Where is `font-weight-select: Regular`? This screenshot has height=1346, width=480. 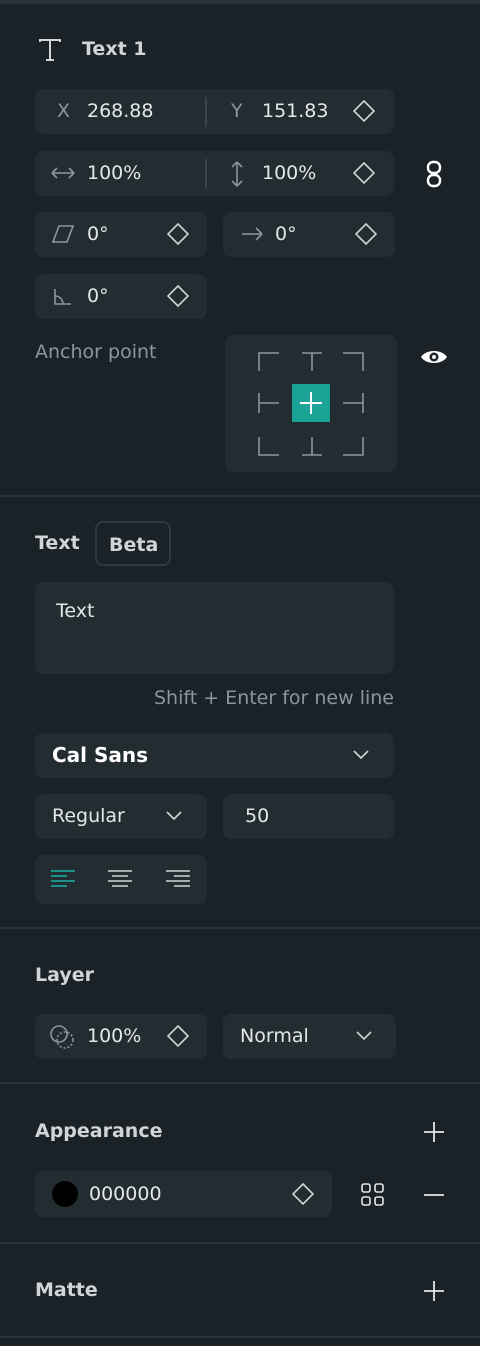
font-weight-select: Regular is located at coordinates (121, 816).